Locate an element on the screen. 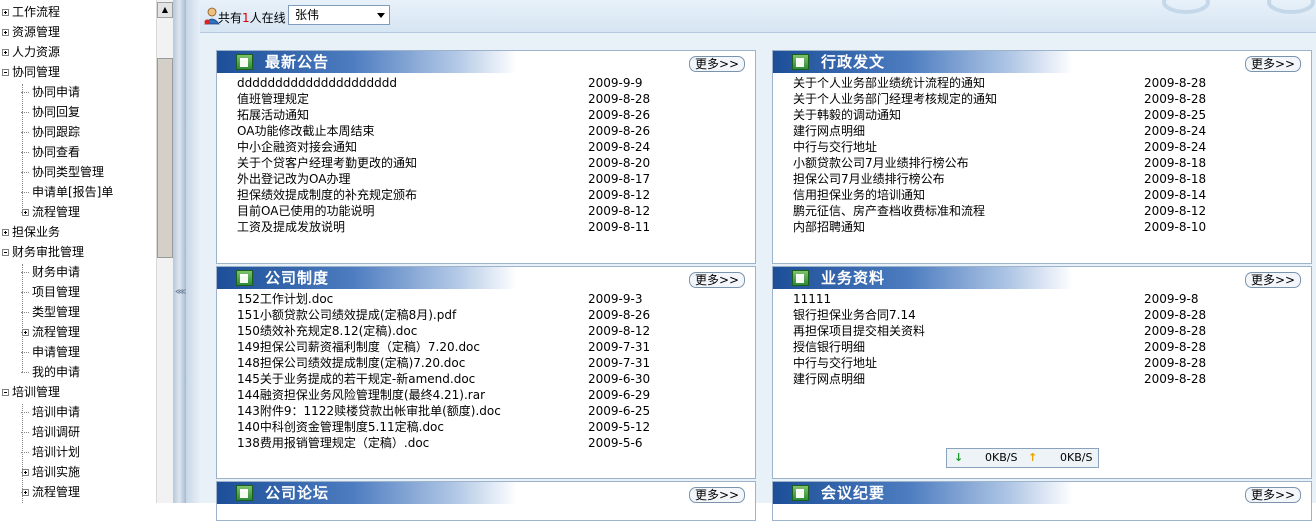  list-item: 中行与交行地址 2009-8-24 is located at coordinates (1047, 147).